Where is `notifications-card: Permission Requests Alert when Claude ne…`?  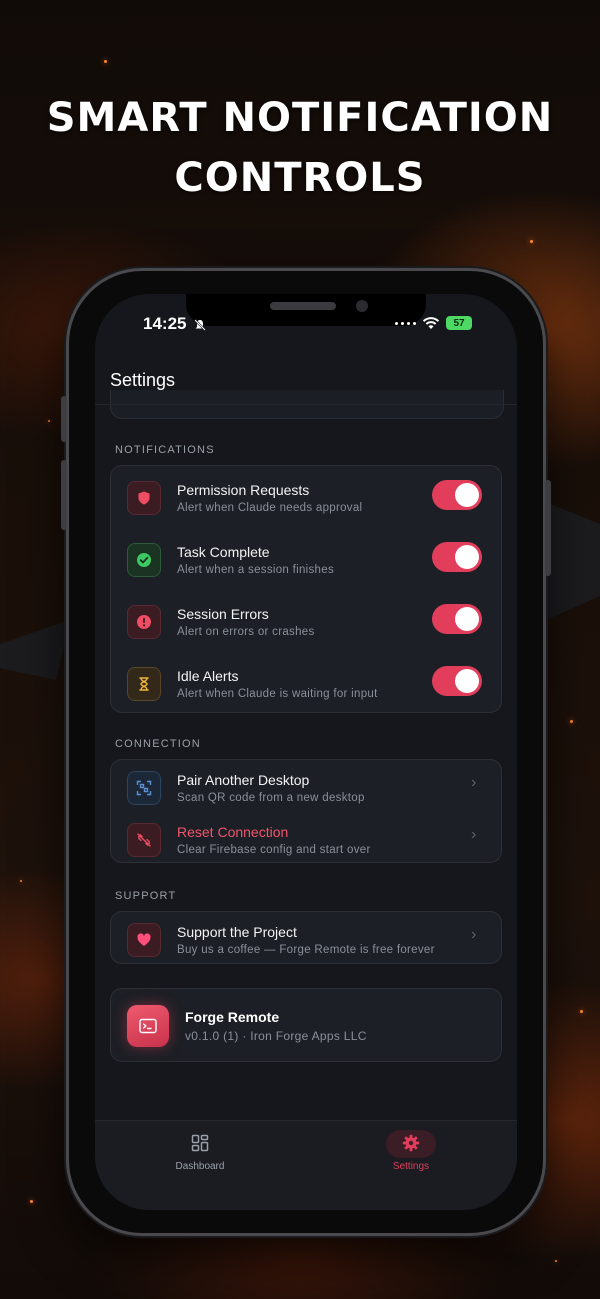
notifications-card: Permission Requests Alert when Claude ne… is located at coordinates (306, 589).